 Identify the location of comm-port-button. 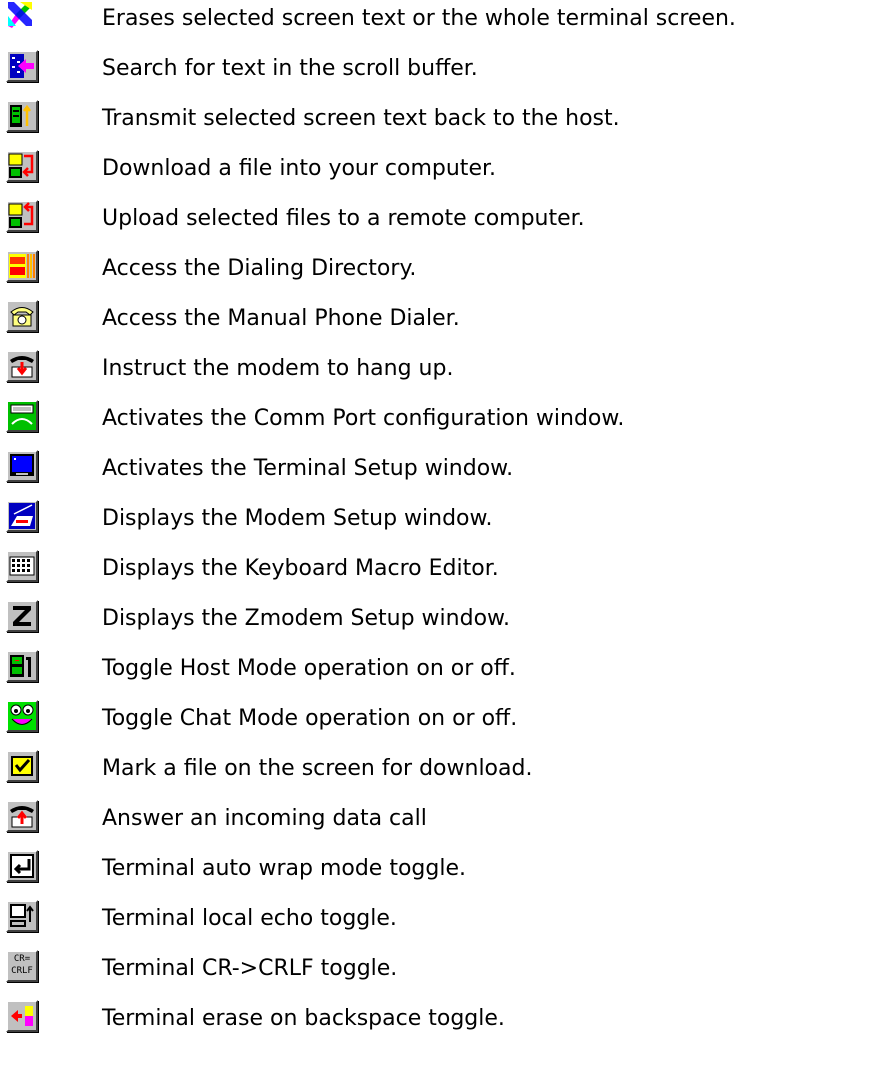
(22, 416).